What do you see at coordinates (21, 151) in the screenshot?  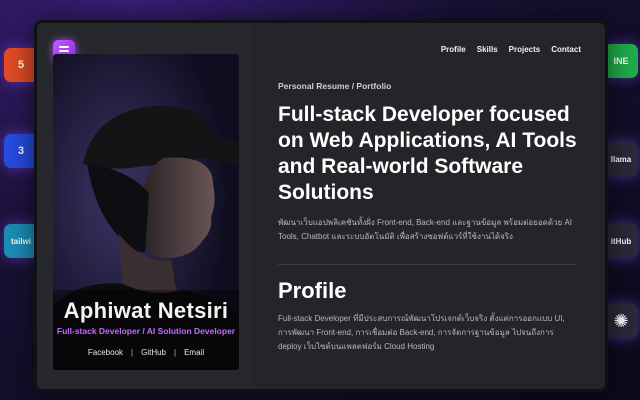 I see `css3-icon: 3` at bounding box center [21, 151].